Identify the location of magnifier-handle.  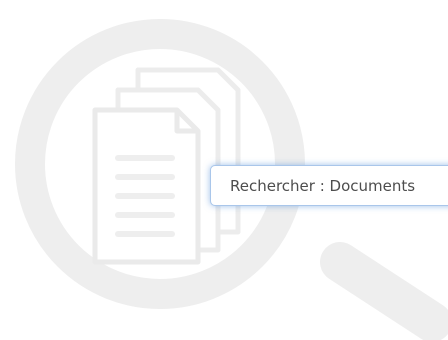
(384, 291).